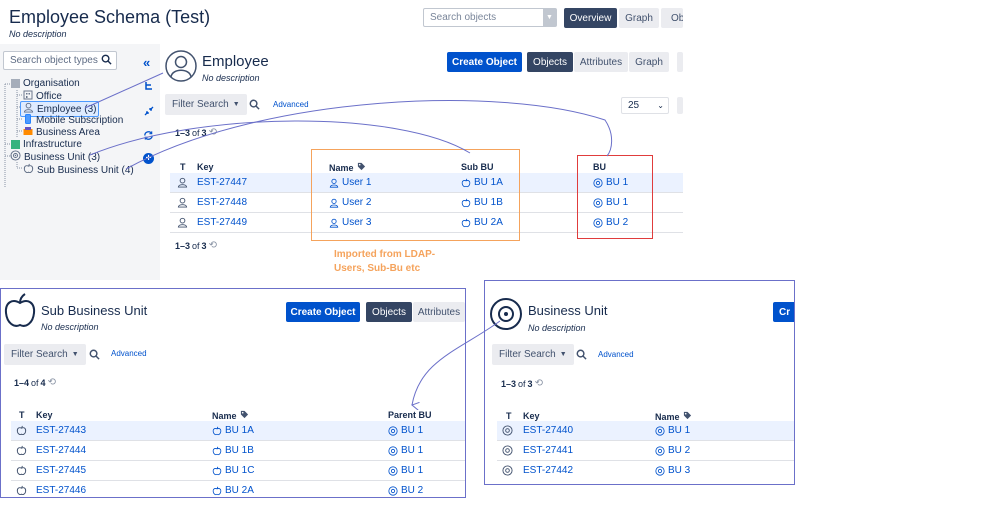 The image size is (999, 515). Describe the element at coordinates (61, 430) in the screenshot. I see `row-key: EST-27443` at that location.